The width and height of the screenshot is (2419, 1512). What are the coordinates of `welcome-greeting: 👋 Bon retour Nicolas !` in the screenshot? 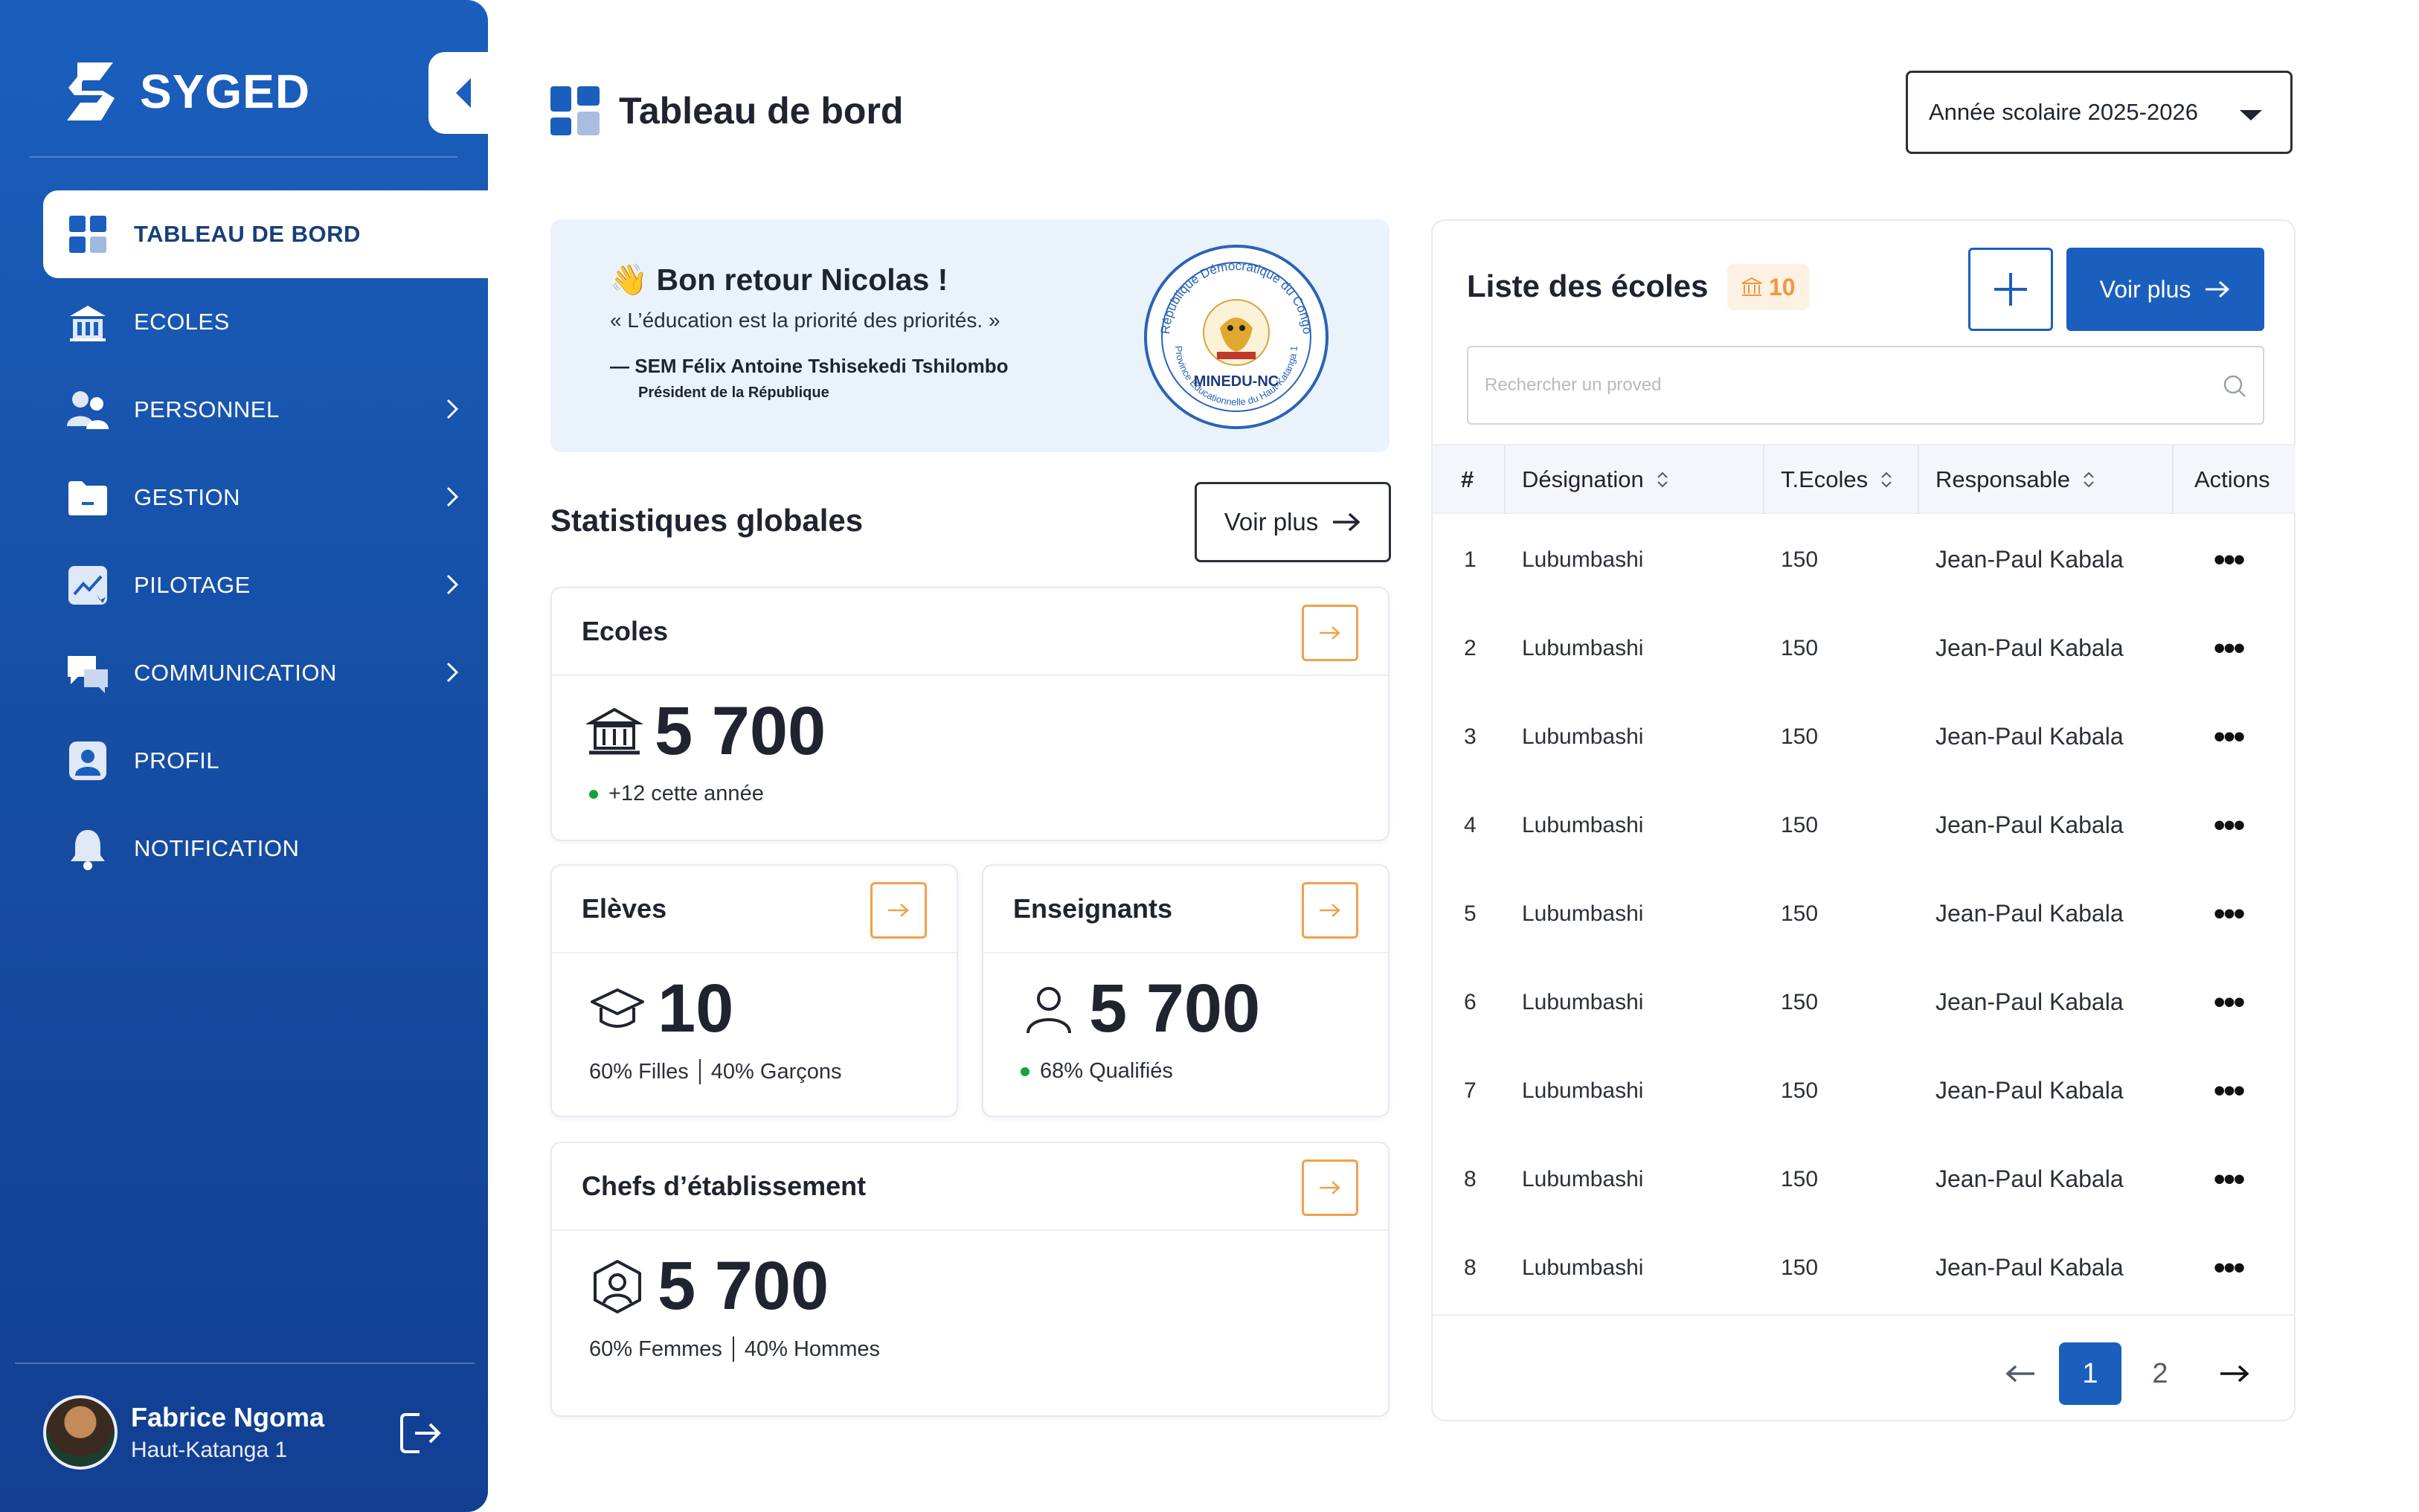 It's located at (779, 280).